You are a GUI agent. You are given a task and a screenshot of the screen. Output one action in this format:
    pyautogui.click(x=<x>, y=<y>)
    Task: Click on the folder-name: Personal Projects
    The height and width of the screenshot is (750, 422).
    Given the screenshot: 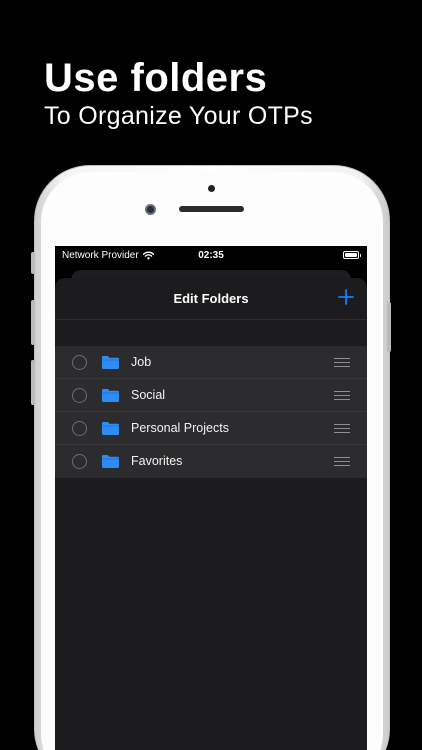 What is the action you would take?
    pyautogui.click(x=180, y=428)
    